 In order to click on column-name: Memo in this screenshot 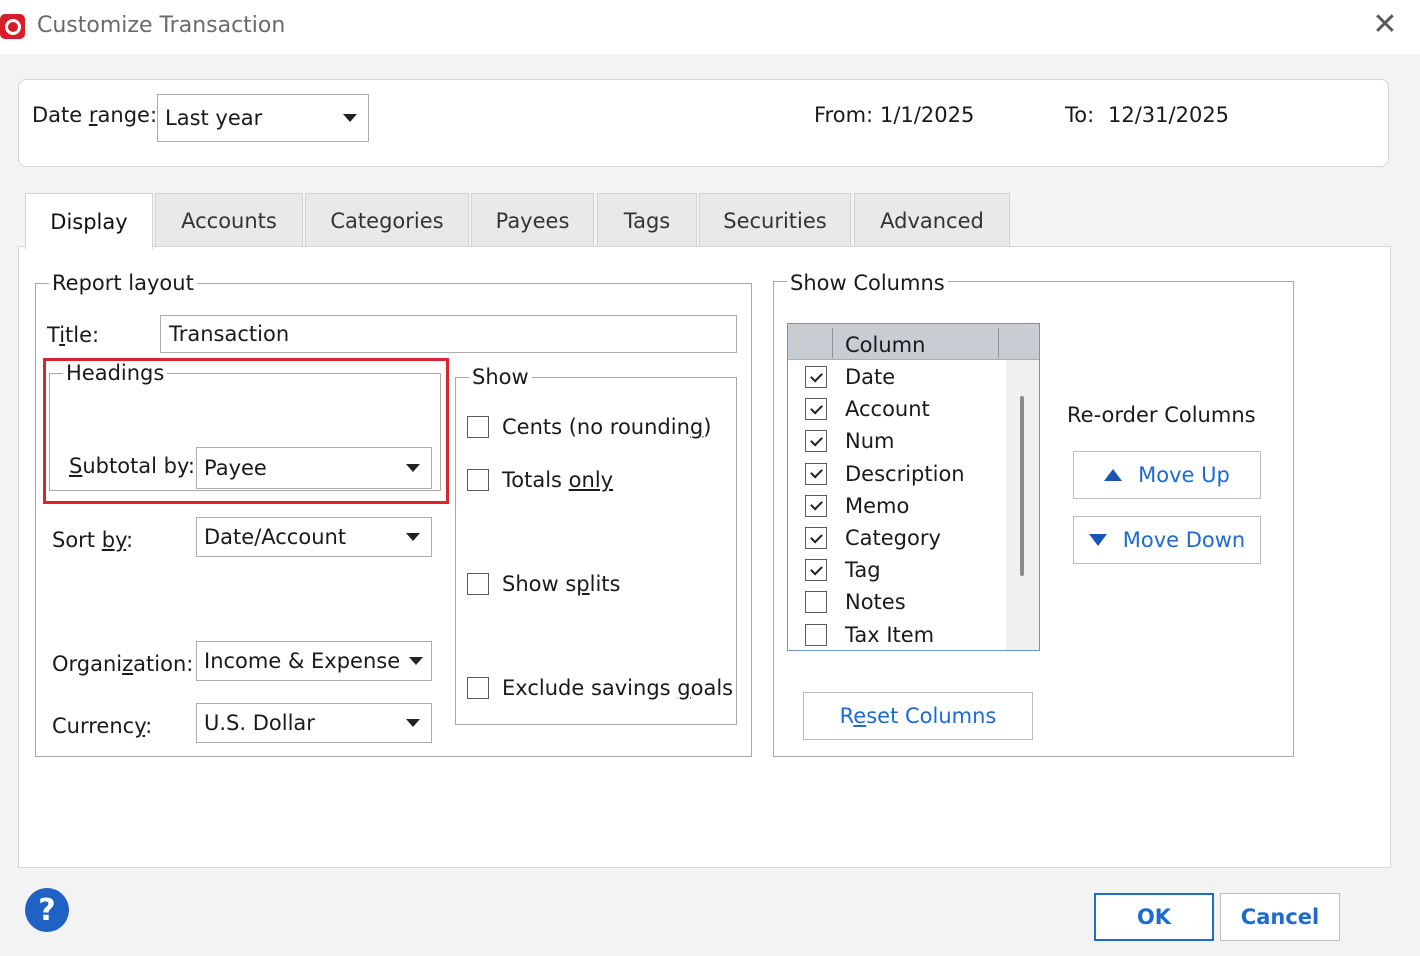, I will do `click(877, 505)`.